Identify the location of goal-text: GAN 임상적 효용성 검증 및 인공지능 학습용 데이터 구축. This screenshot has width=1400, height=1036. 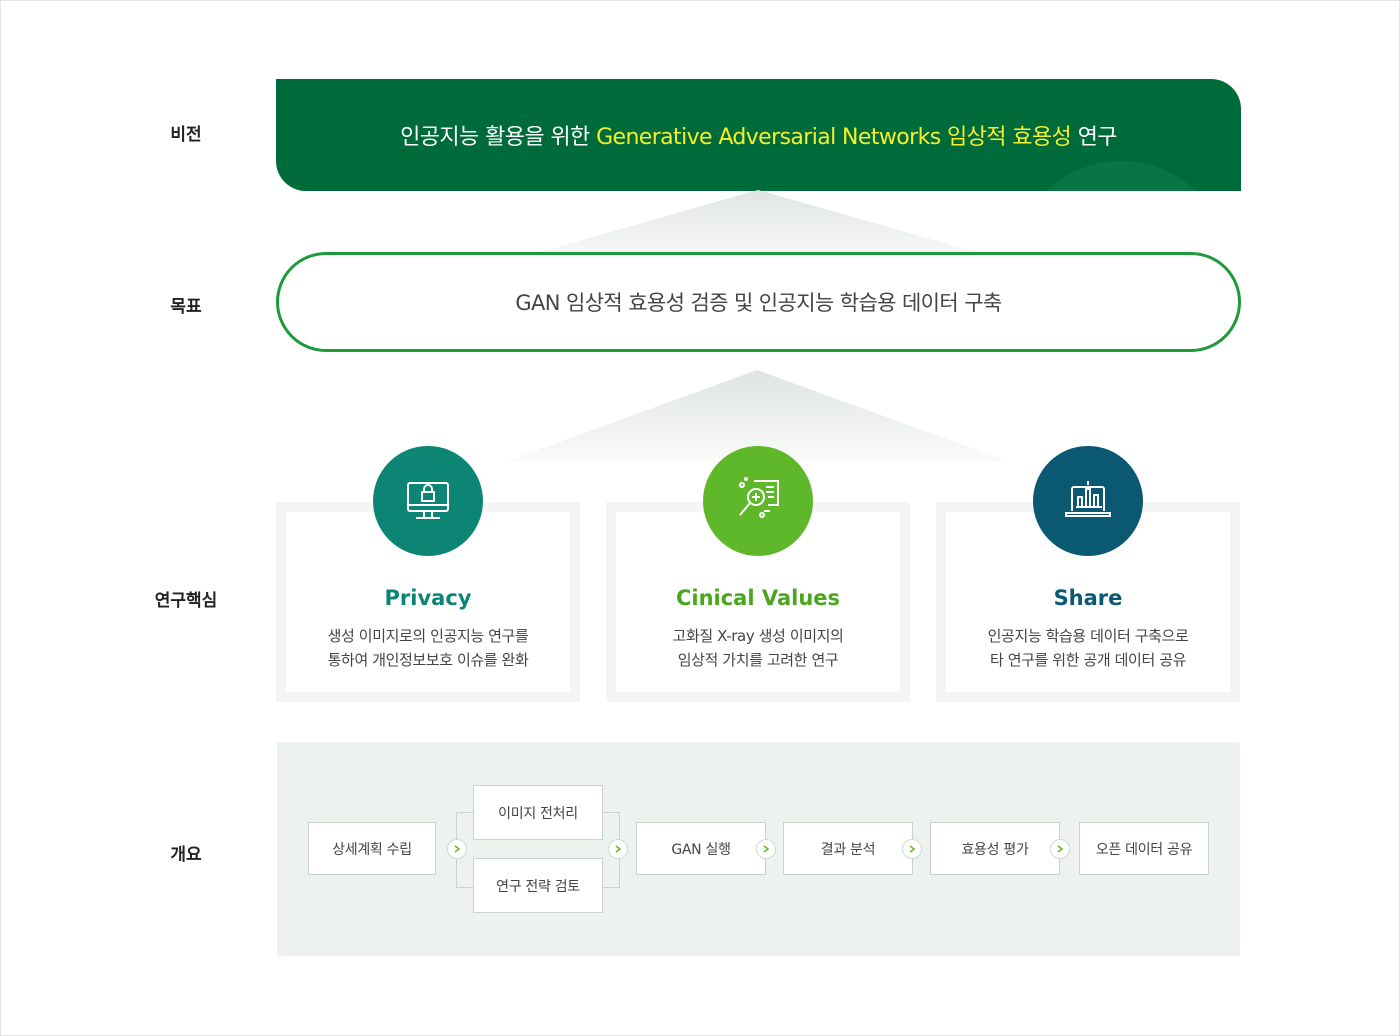
(758, 303).